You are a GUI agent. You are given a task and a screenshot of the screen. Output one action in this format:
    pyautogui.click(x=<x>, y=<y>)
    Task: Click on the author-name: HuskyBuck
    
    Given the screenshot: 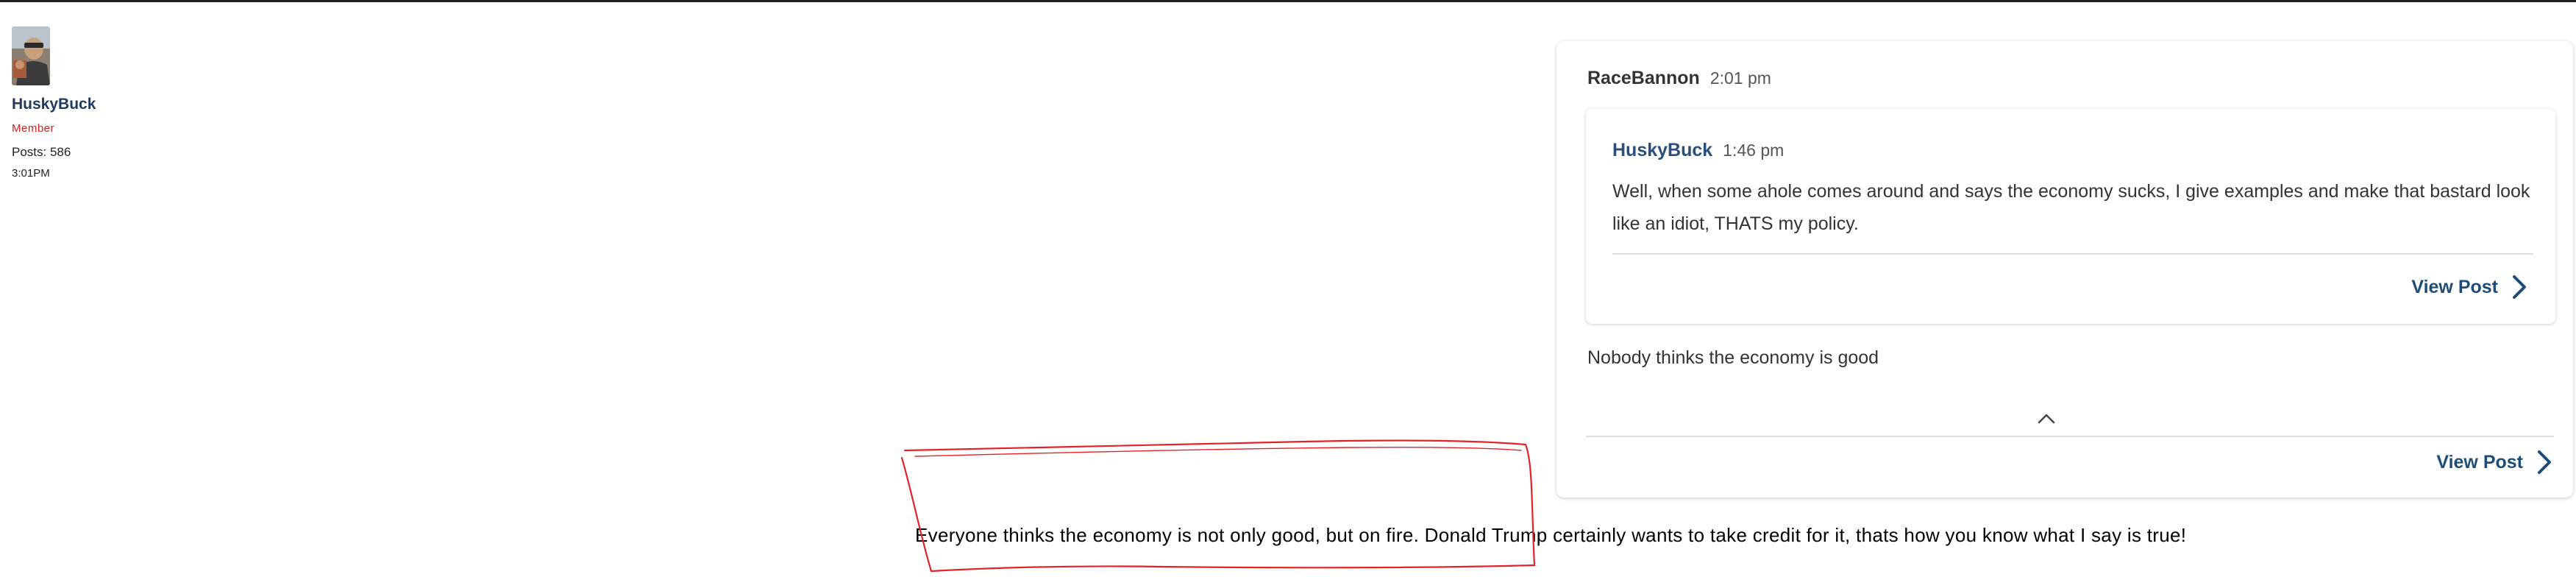 What is the action you would take?
    pyautogui.click(x=93, y=104)
    